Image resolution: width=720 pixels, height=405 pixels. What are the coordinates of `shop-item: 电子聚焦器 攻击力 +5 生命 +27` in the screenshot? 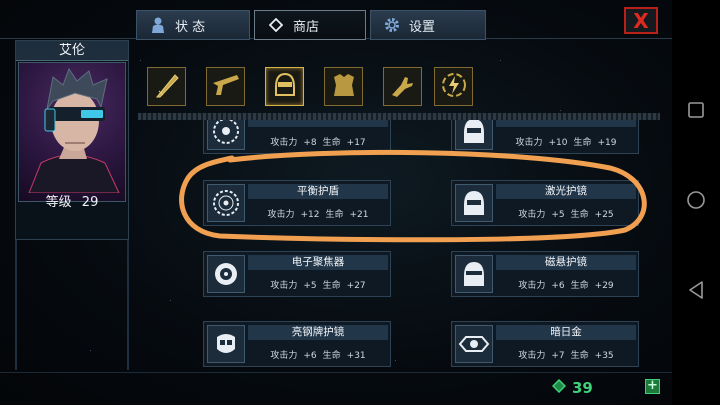 It's located at (297, 274).